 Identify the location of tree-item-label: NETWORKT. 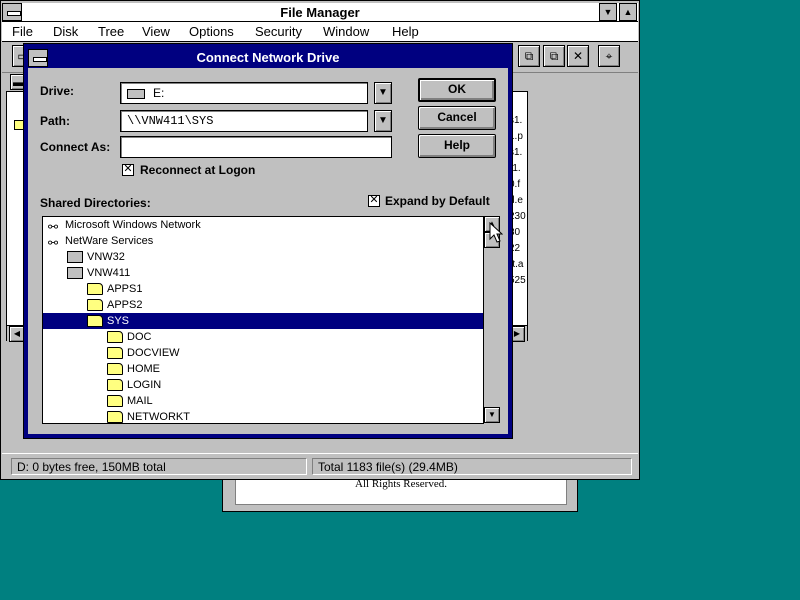
(158, 417).